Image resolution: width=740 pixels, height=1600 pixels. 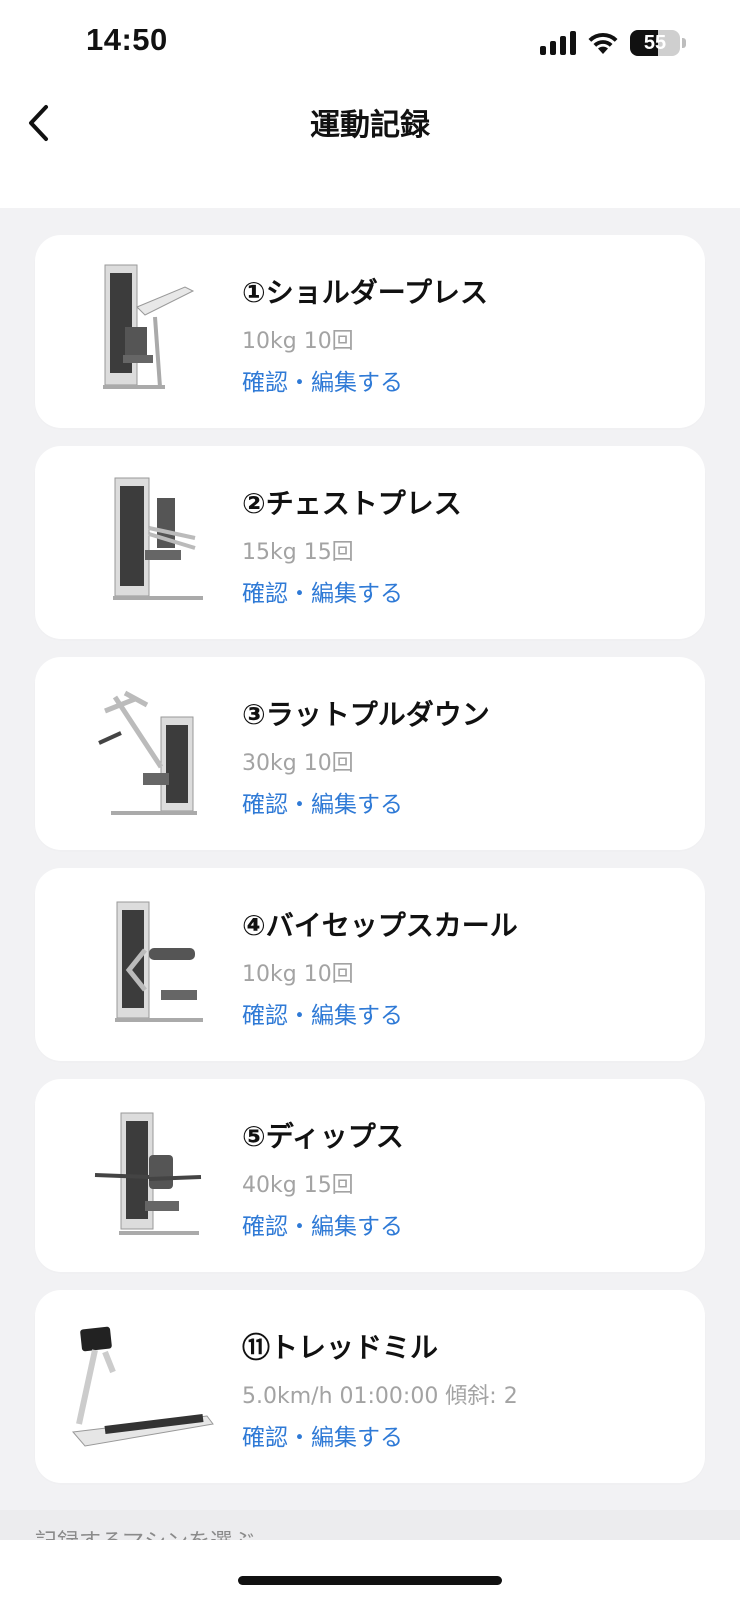 I want to click on shoulder-press-machine-icon, so click(x=149, y=326).